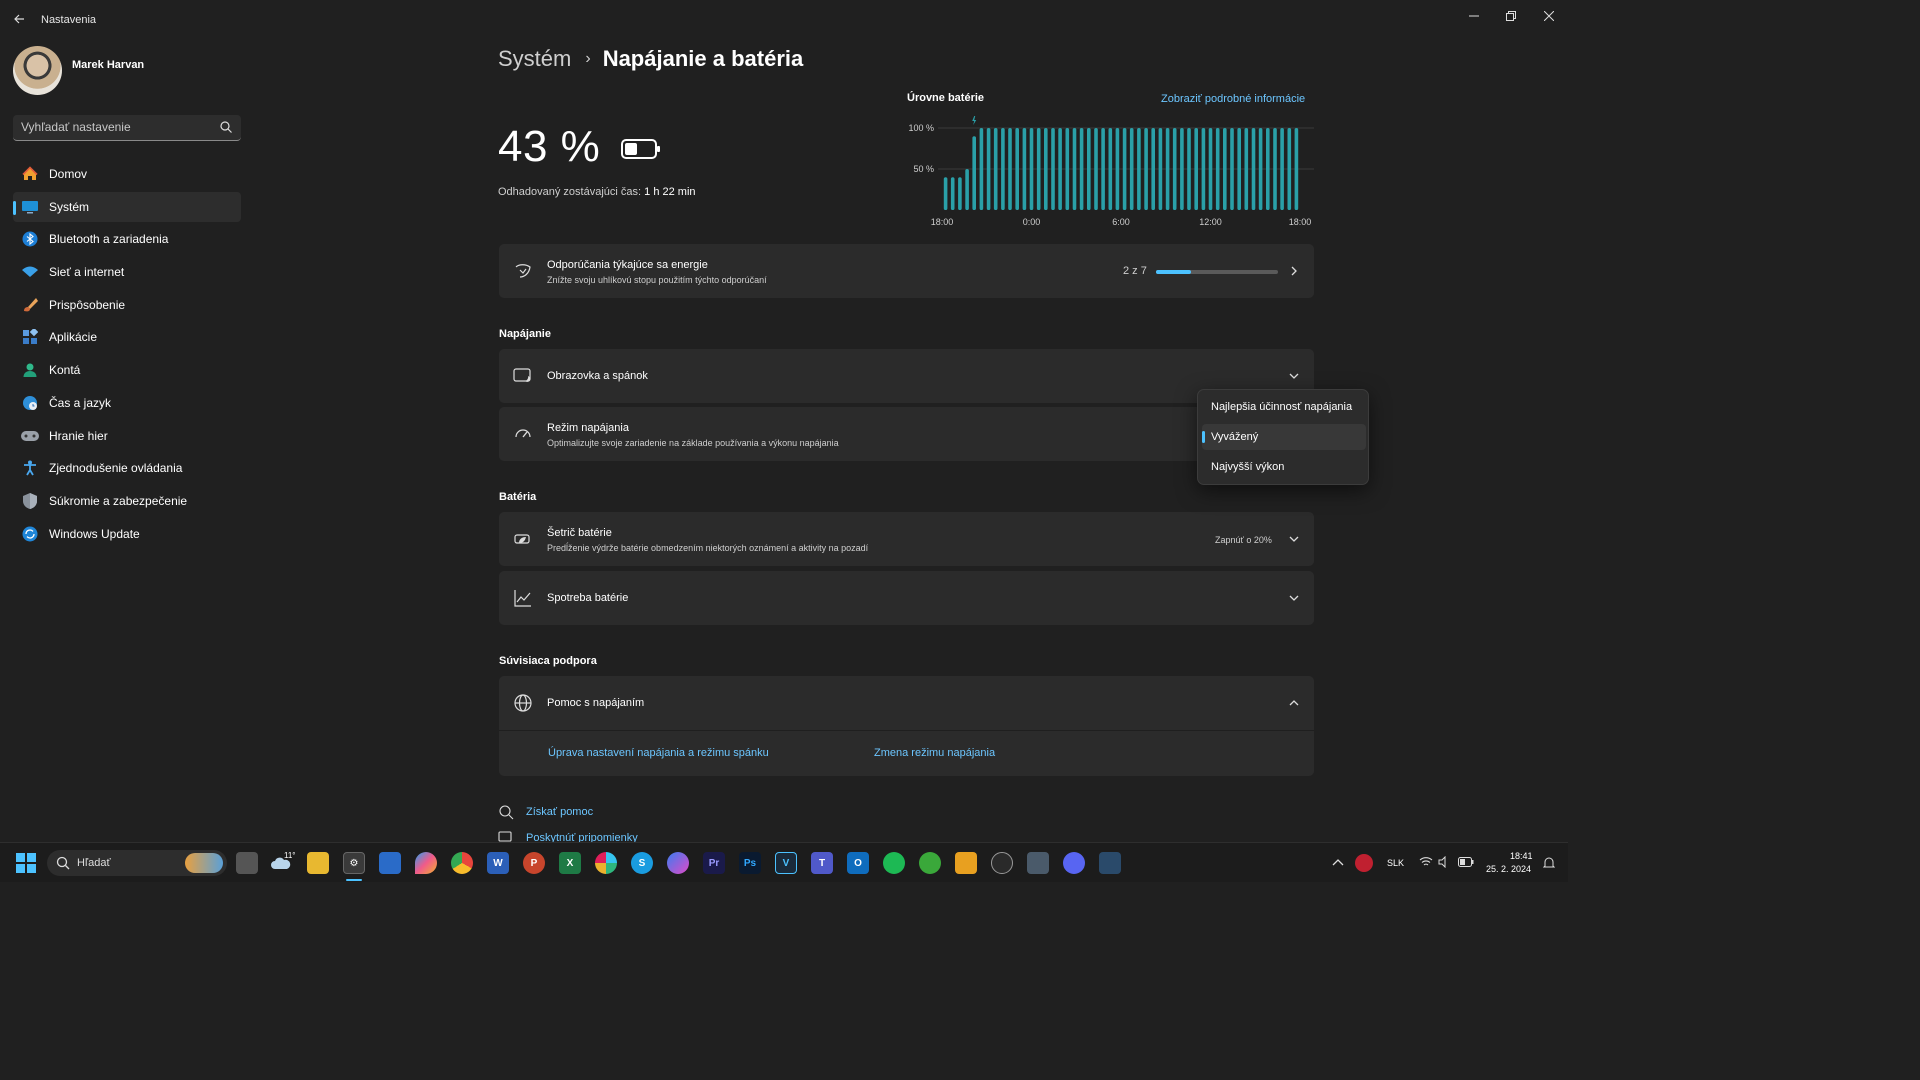  What do you see at coordinates (1474, 16) in the screenshot?
I see `minimize-button` at bounding box center [1474, 16].